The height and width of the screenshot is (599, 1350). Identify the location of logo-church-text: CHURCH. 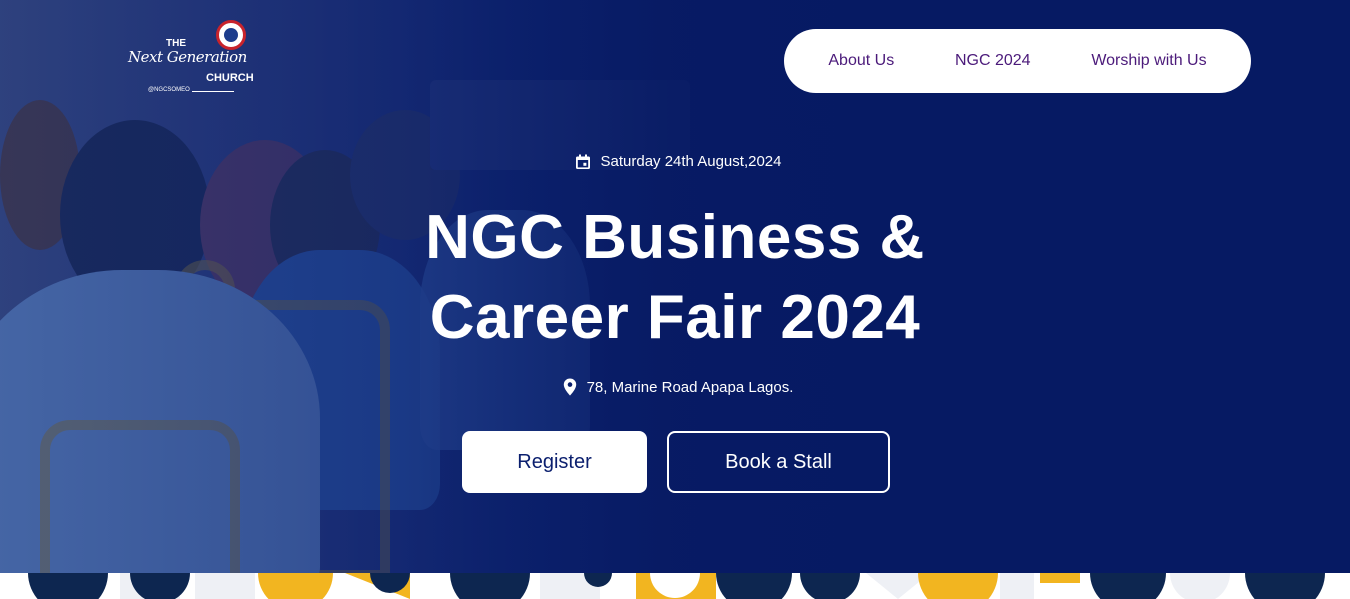
(230, 78).